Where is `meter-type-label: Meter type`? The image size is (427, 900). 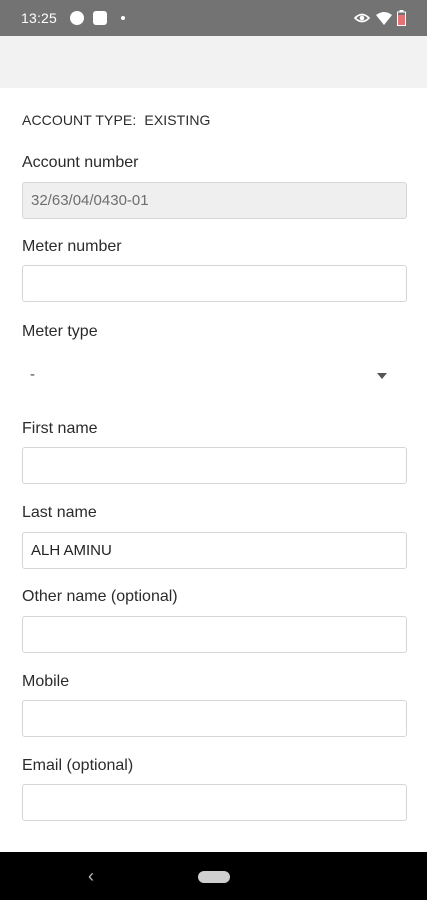 meter-type-label: Meter type is located at coordinates (60, 331).